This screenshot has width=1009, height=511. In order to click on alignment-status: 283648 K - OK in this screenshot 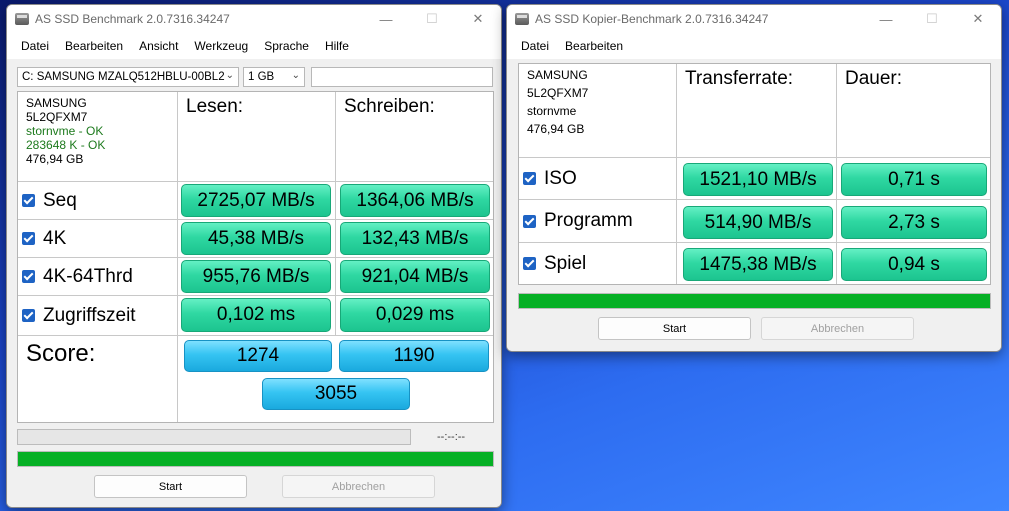, I will do `click(66, 145)`.